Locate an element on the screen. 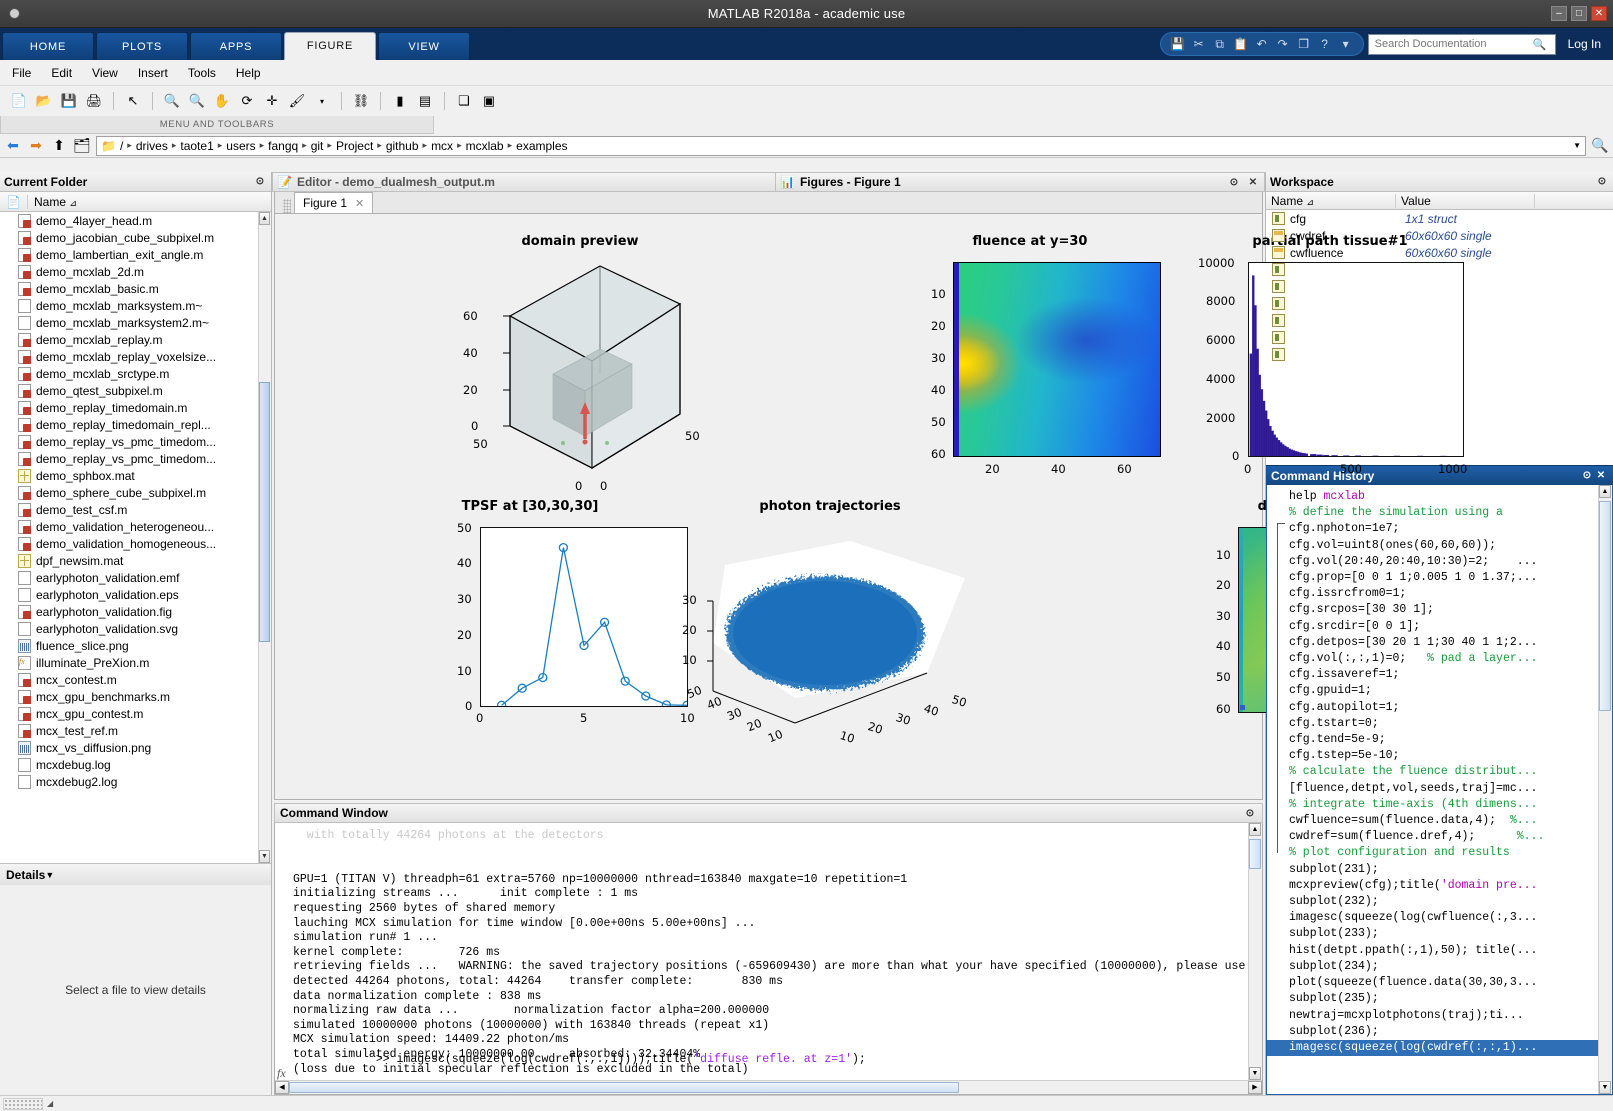  pointer-icon: ↖ is located at coordinates (133, 101).